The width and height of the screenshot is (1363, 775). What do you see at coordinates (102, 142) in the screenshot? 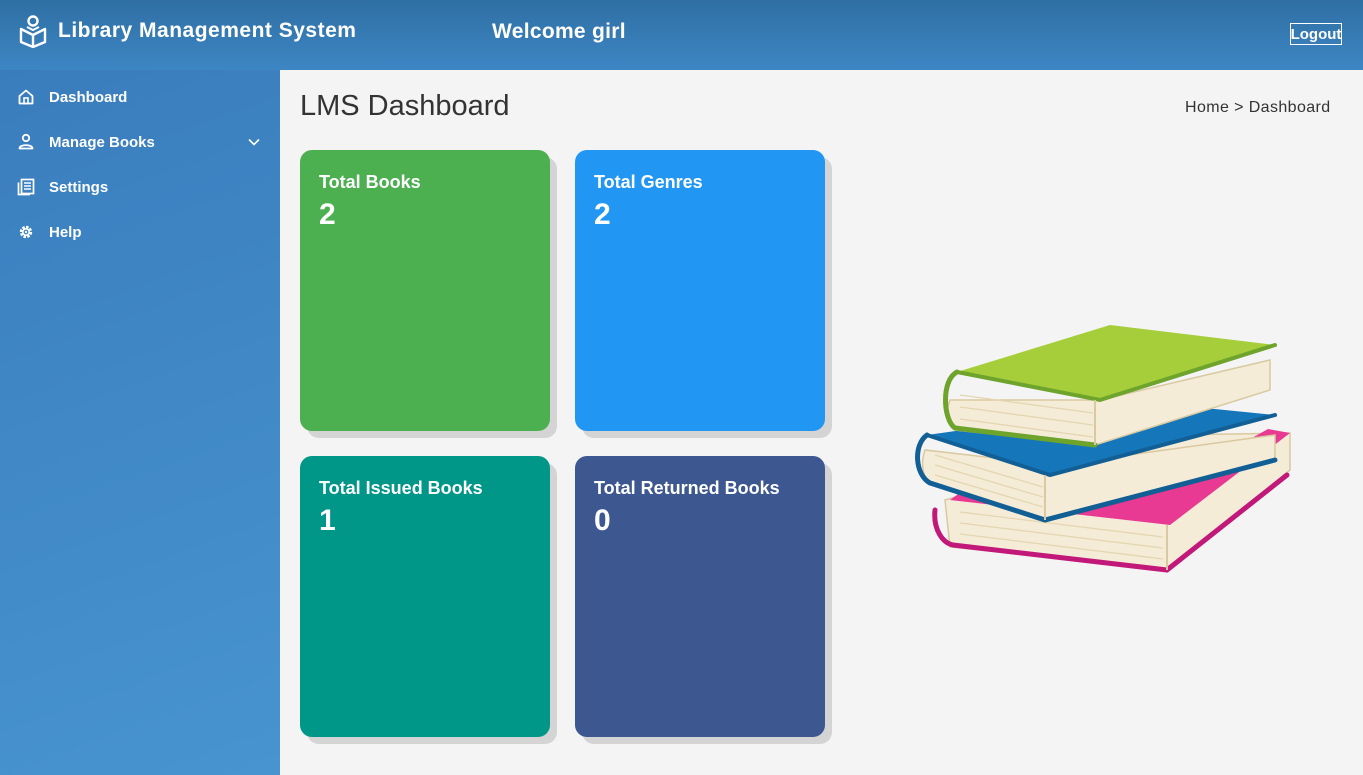
I see `sidebar-item-label: Manage Books` at bounding box center [102, 142].